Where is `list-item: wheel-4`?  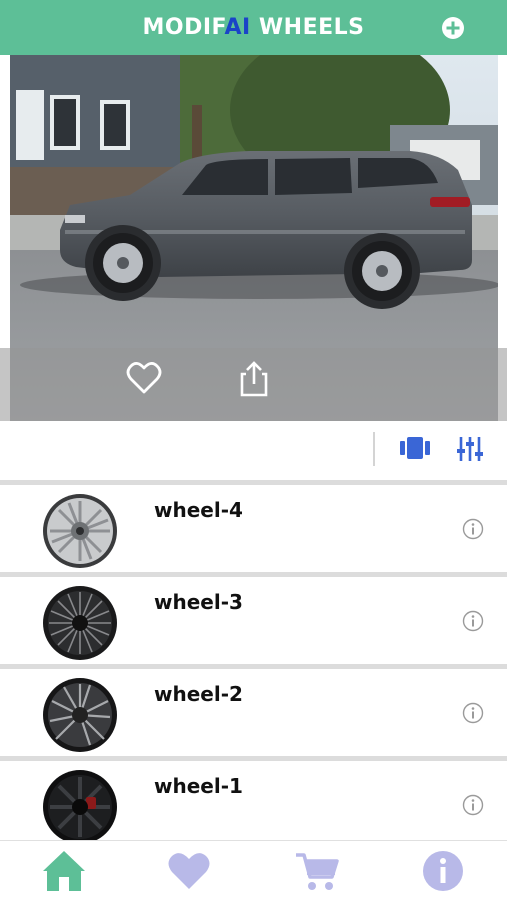 list-item: wheel-4 is located at coordinates (253, 526).